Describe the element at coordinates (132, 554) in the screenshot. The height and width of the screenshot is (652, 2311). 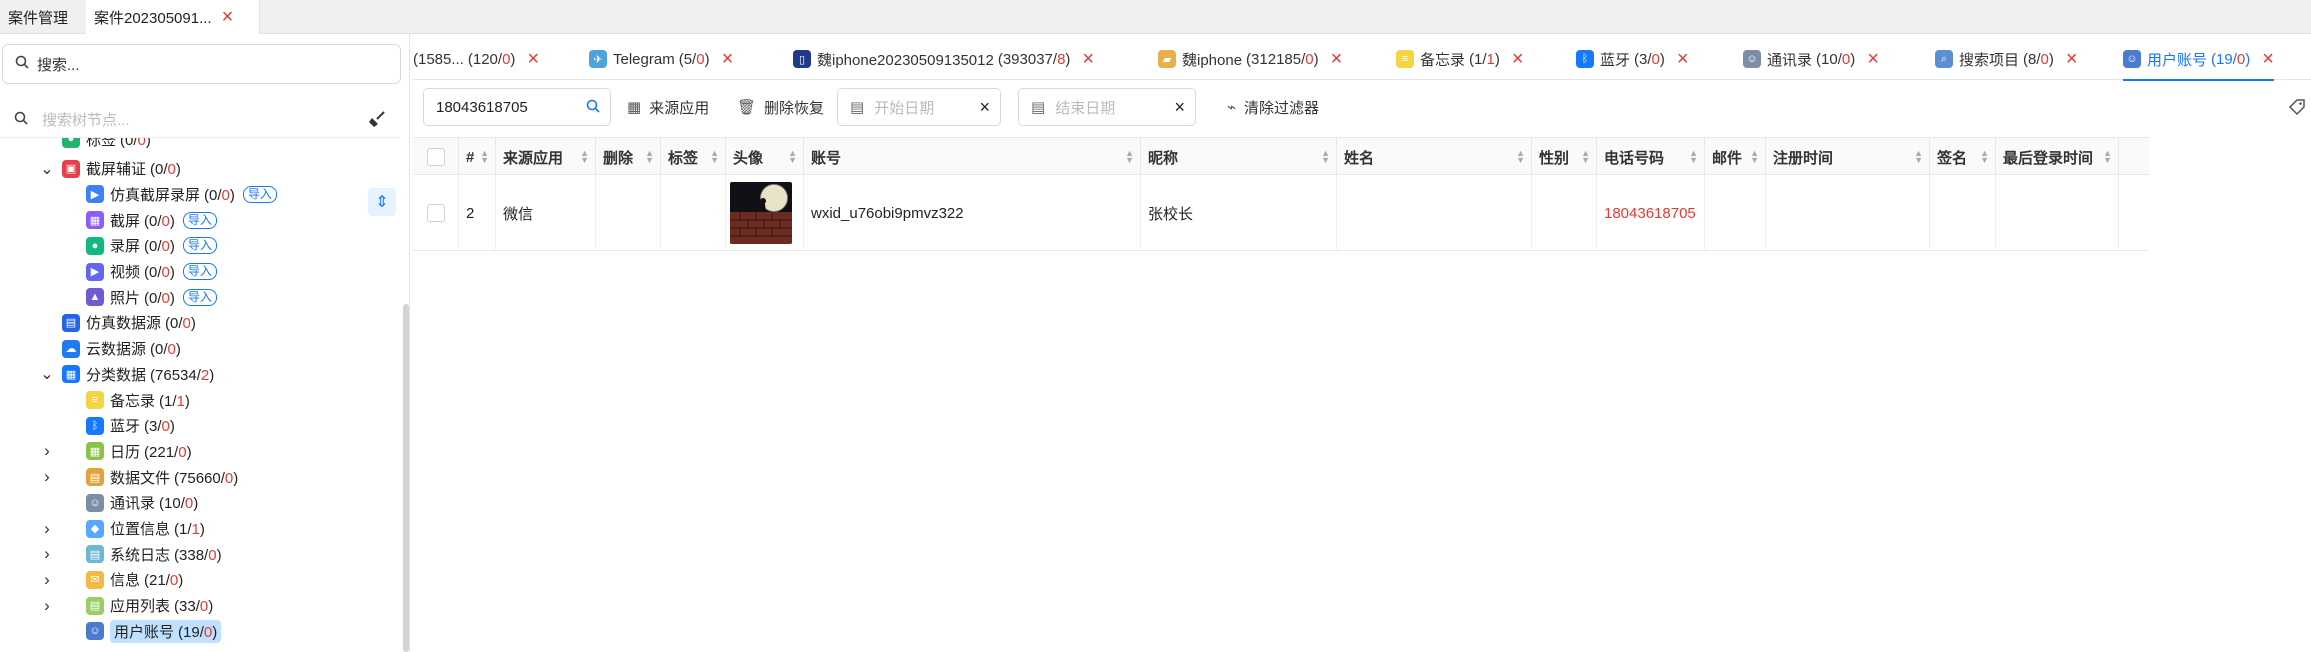
I see `tree-node: › ▤ 系统日志 (338/0)` at that location.